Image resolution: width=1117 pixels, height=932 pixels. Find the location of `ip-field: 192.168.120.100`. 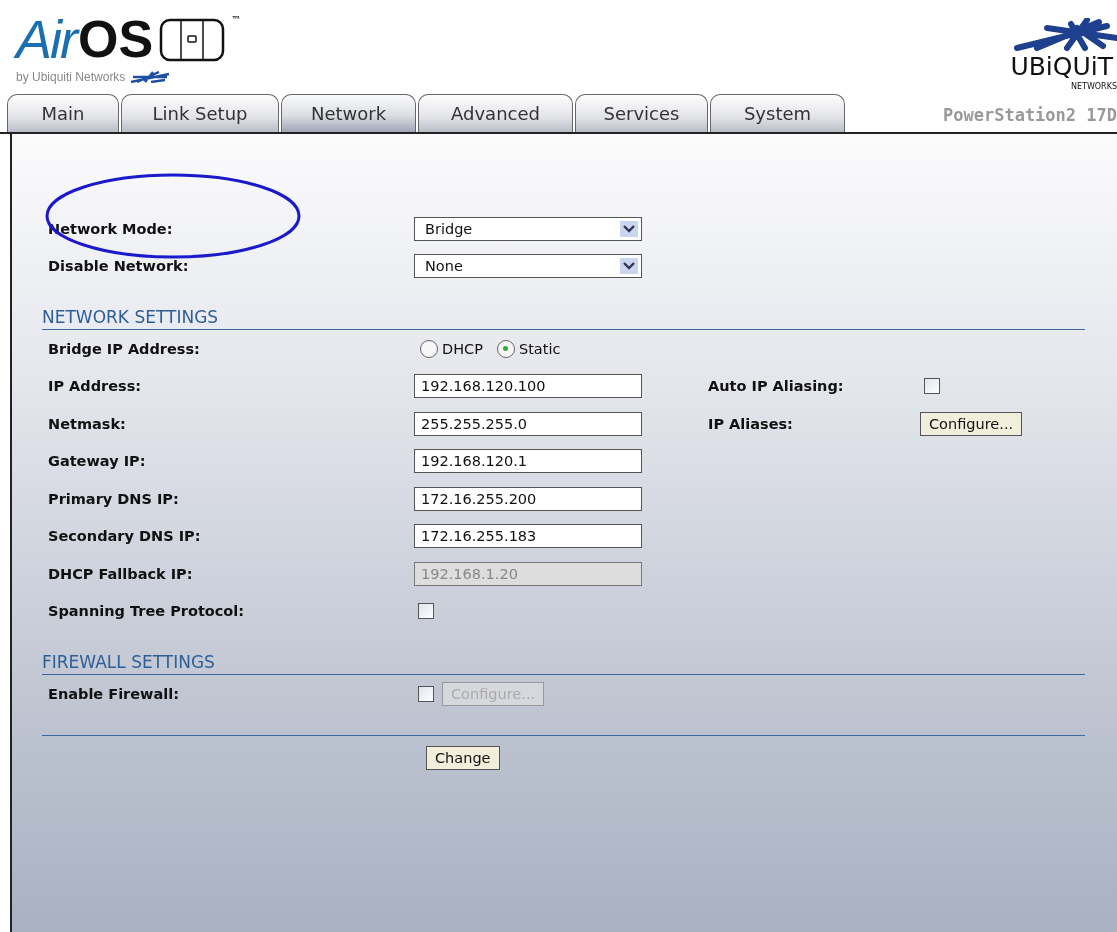

ip-field: 192.168.120.100 is located at coordinates (528, 386).